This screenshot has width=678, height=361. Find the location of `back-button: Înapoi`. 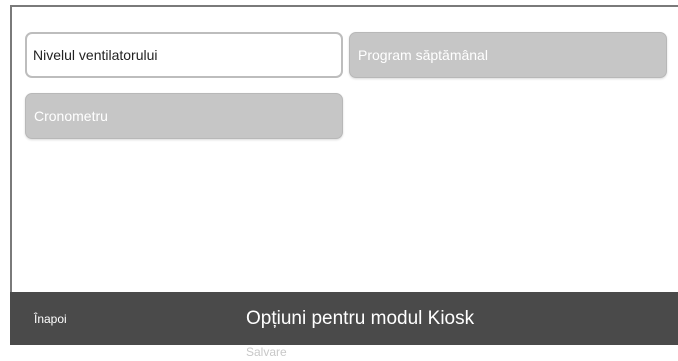

back-button: Înapoi is located at coordinates (50, 319).